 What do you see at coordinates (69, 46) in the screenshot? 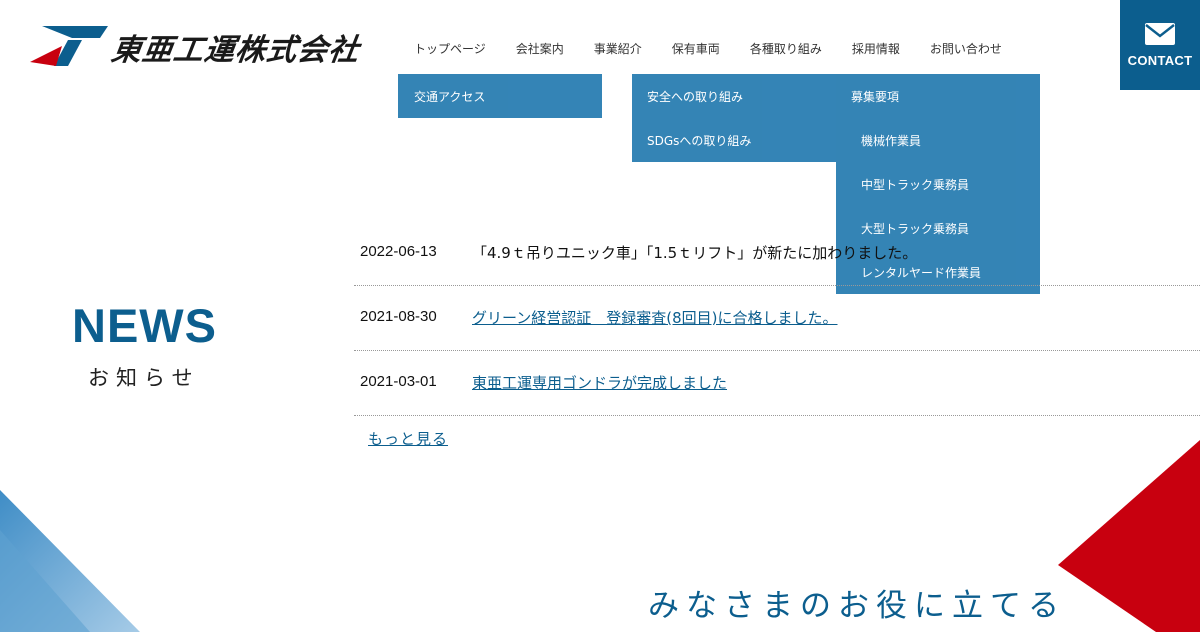
I see `logo-mark-icon` at bounding box center [69, 46].